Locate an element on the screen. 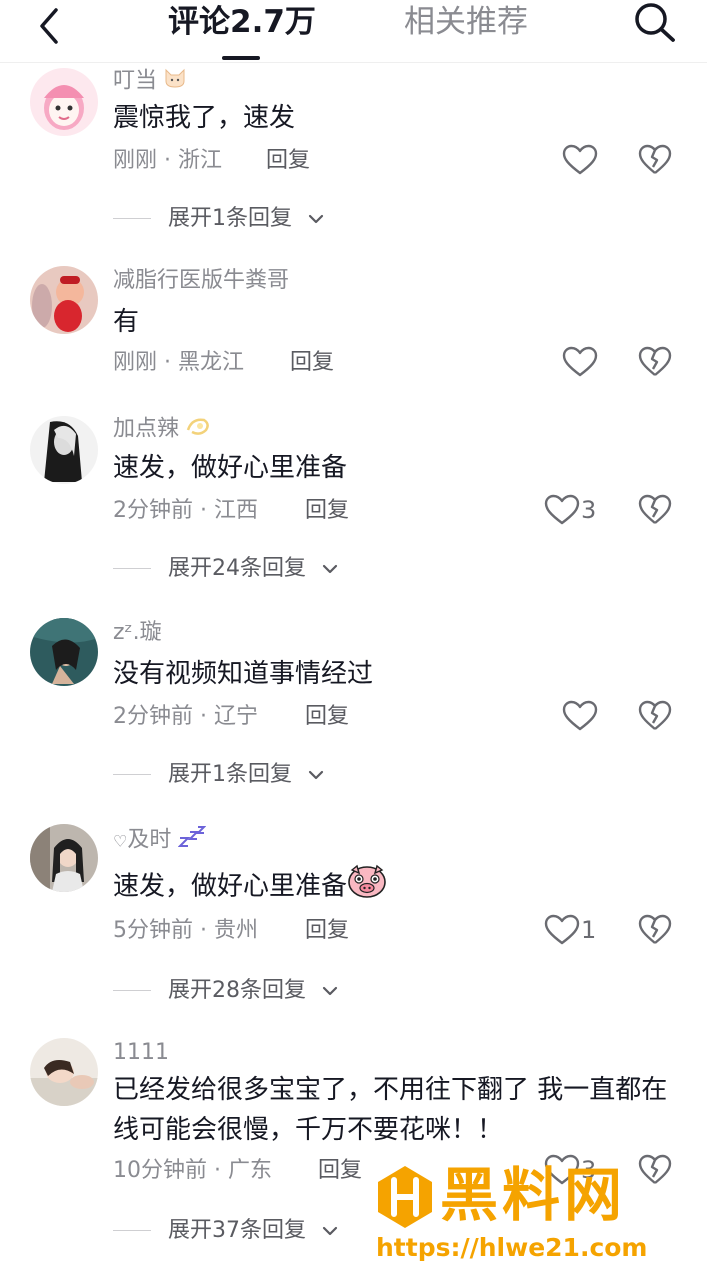 The image size is (707, 1280). username: 减脂行医版牛粪哥 is located at coordinates (201, 281).